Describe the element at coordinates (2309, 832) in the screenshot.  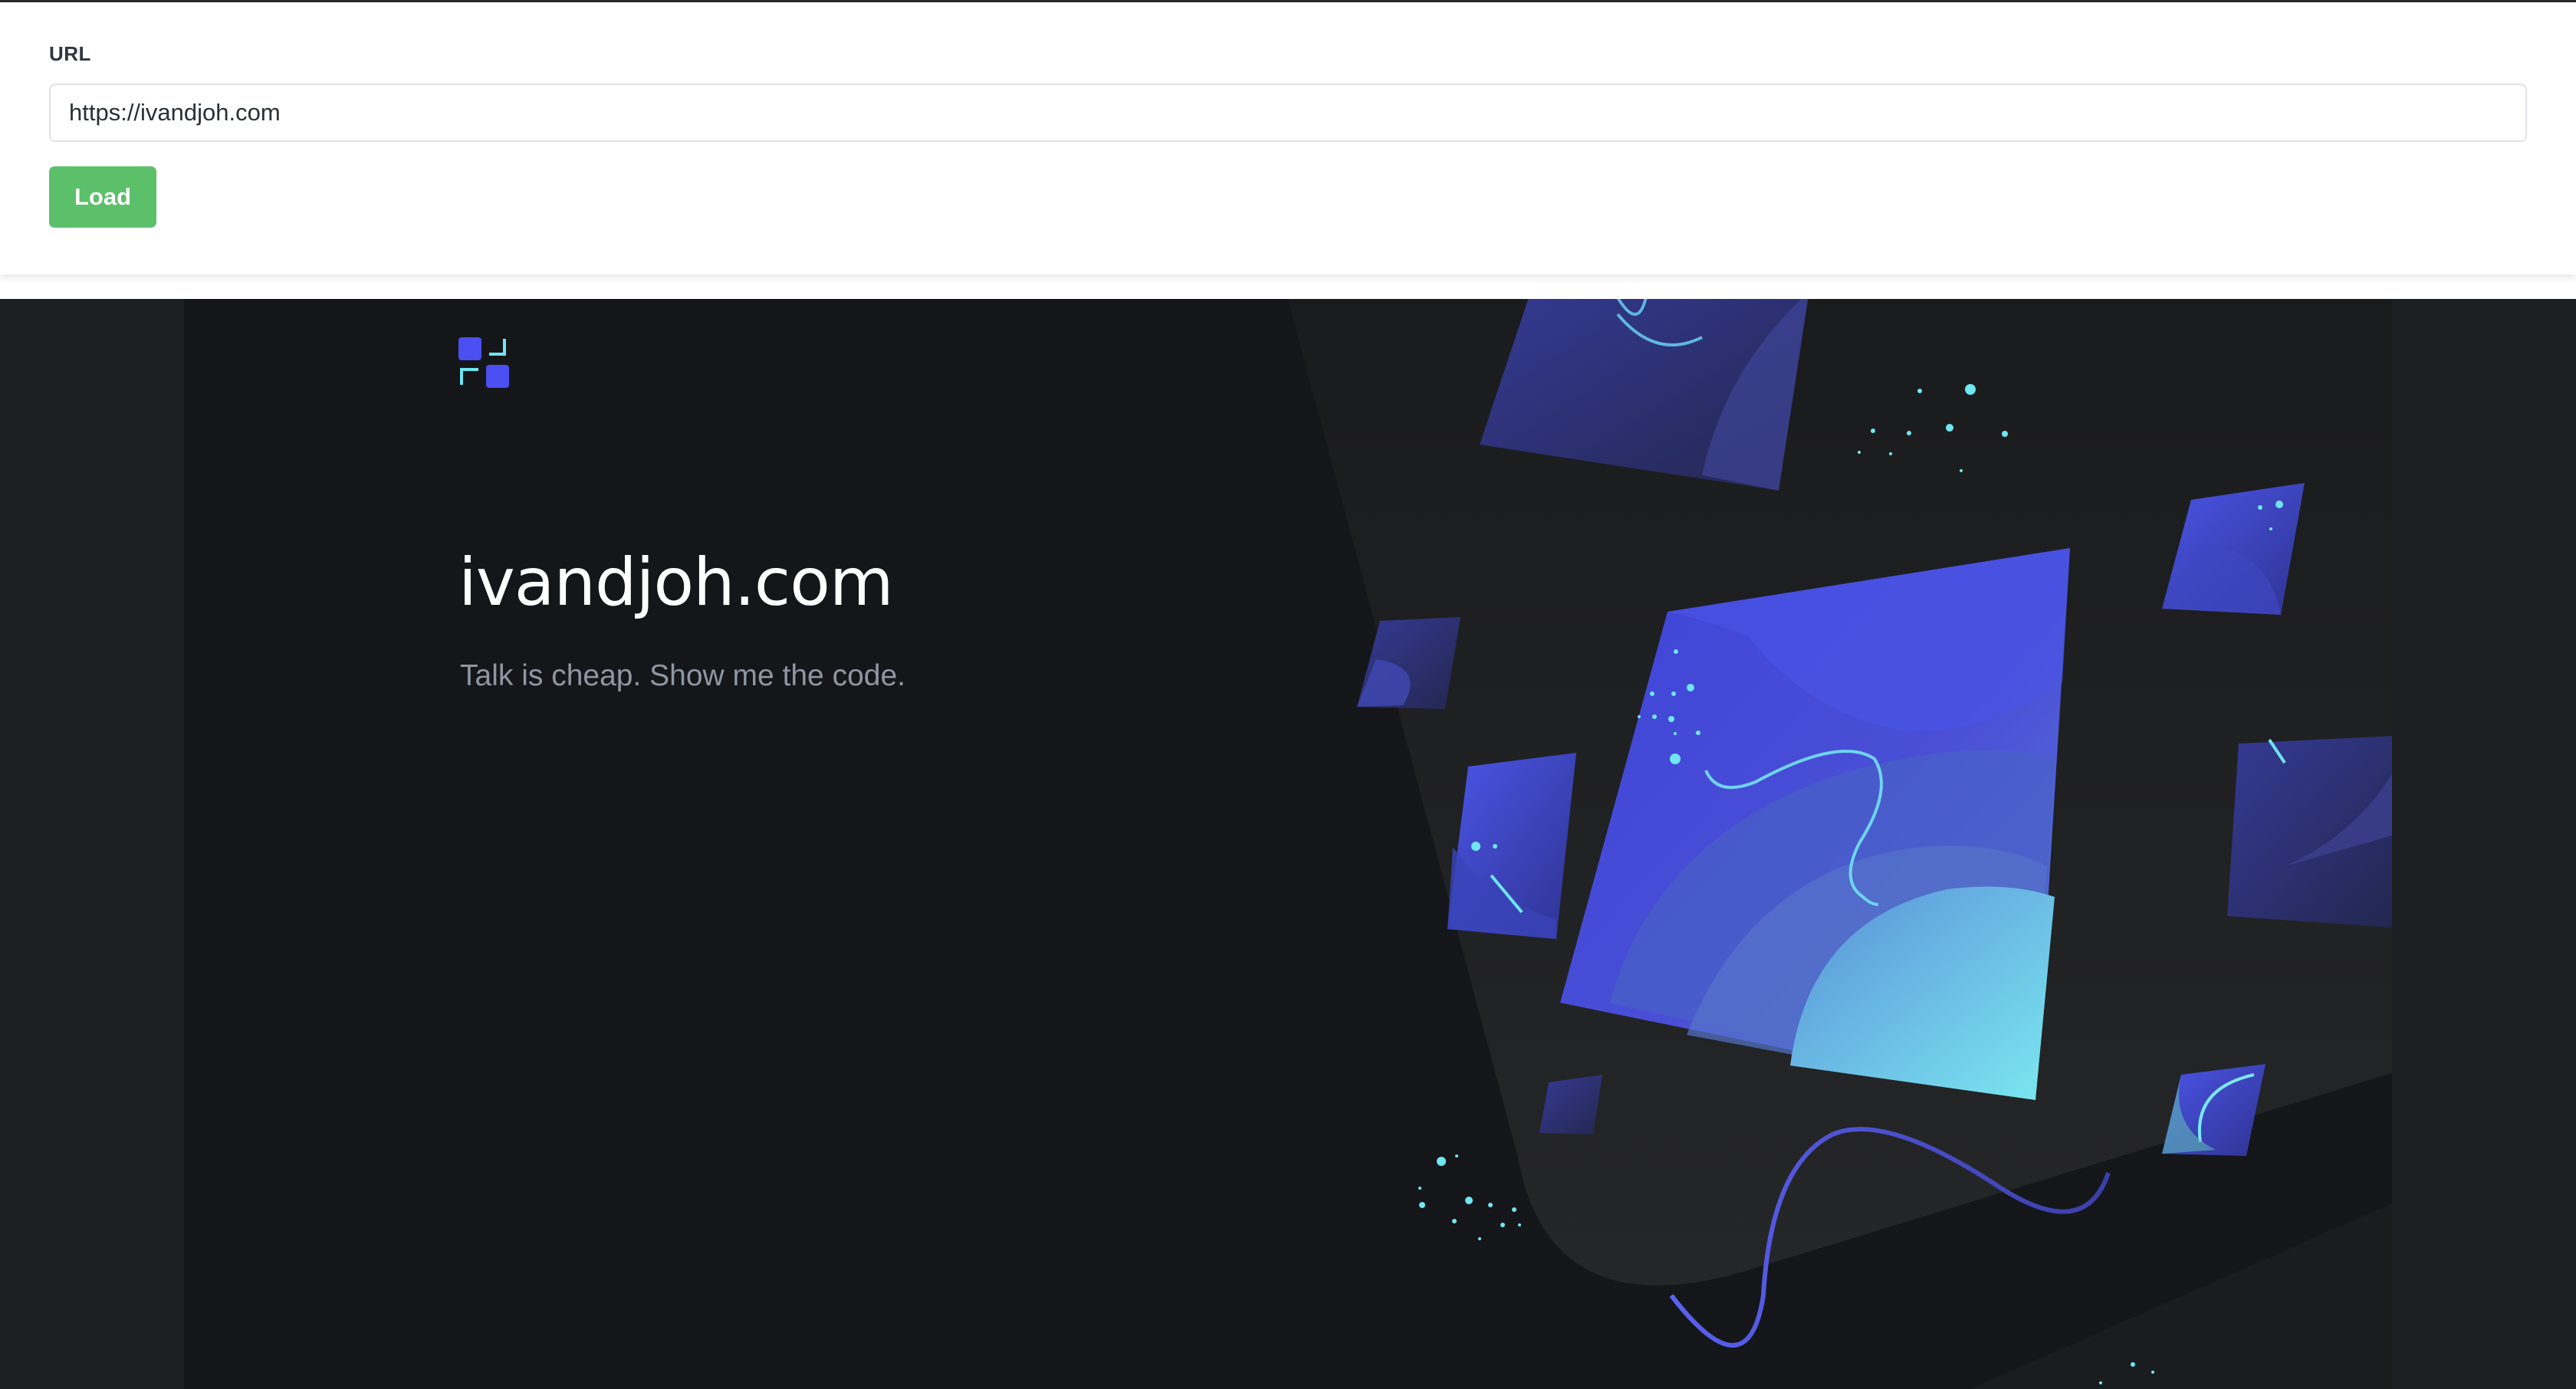
I see `tile-right` at that location.